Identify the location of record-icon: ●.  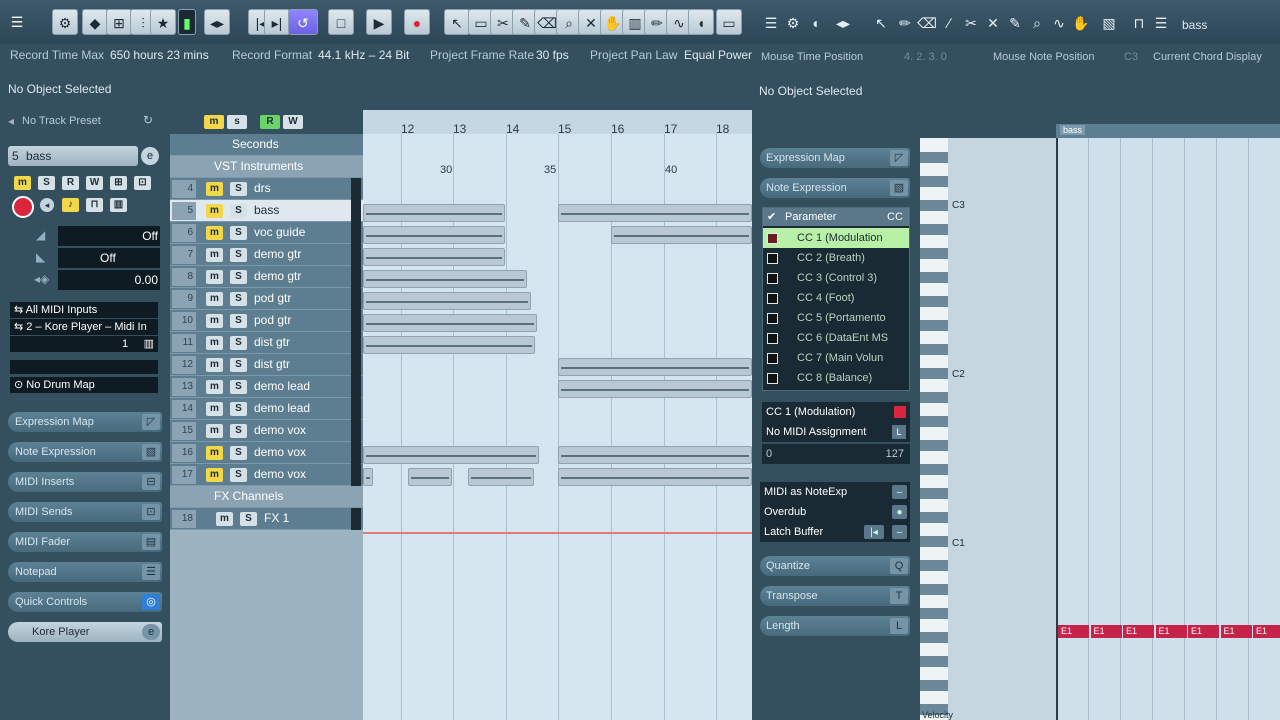
(417, 22).